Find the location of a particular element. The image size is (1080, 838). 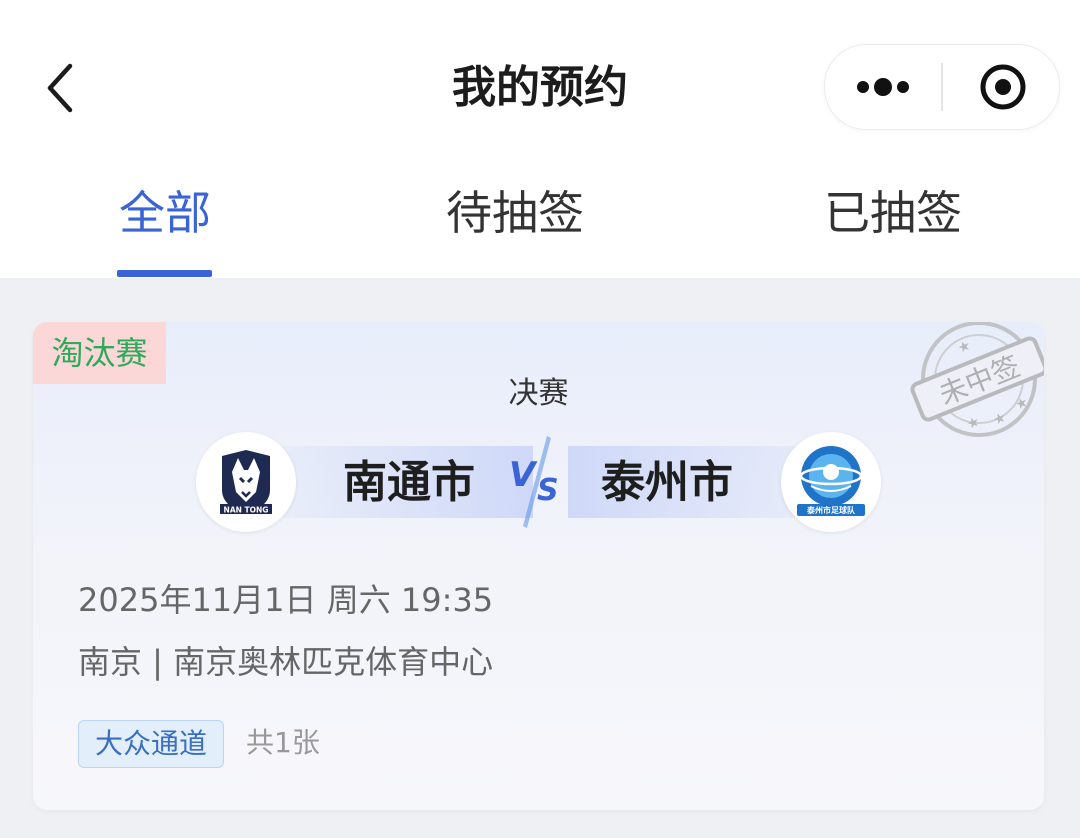

svg-text: S is located at coordinates (548, 490).